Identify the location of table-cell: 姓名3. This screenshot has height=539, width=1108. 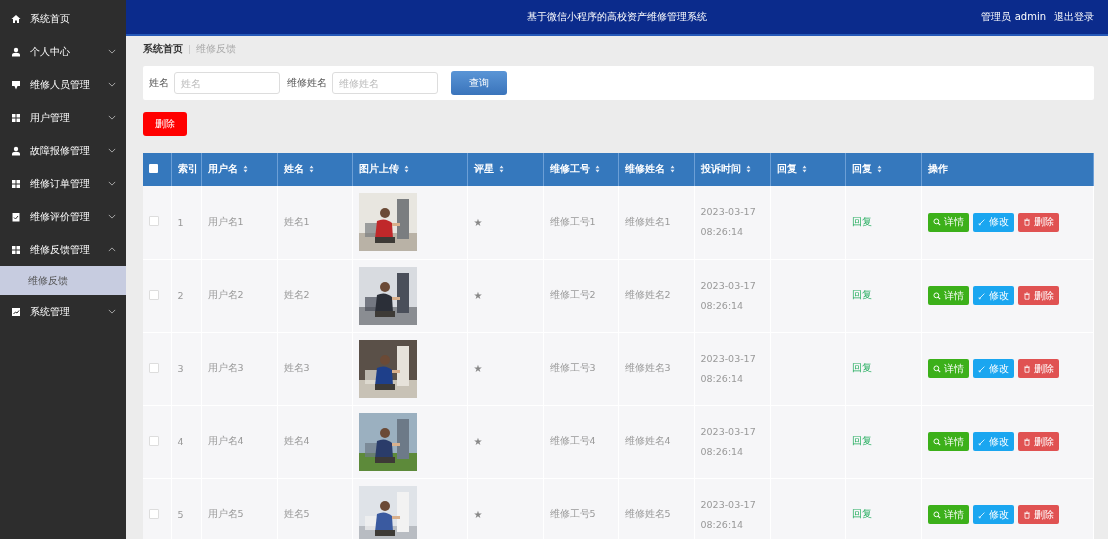
(314, 368).